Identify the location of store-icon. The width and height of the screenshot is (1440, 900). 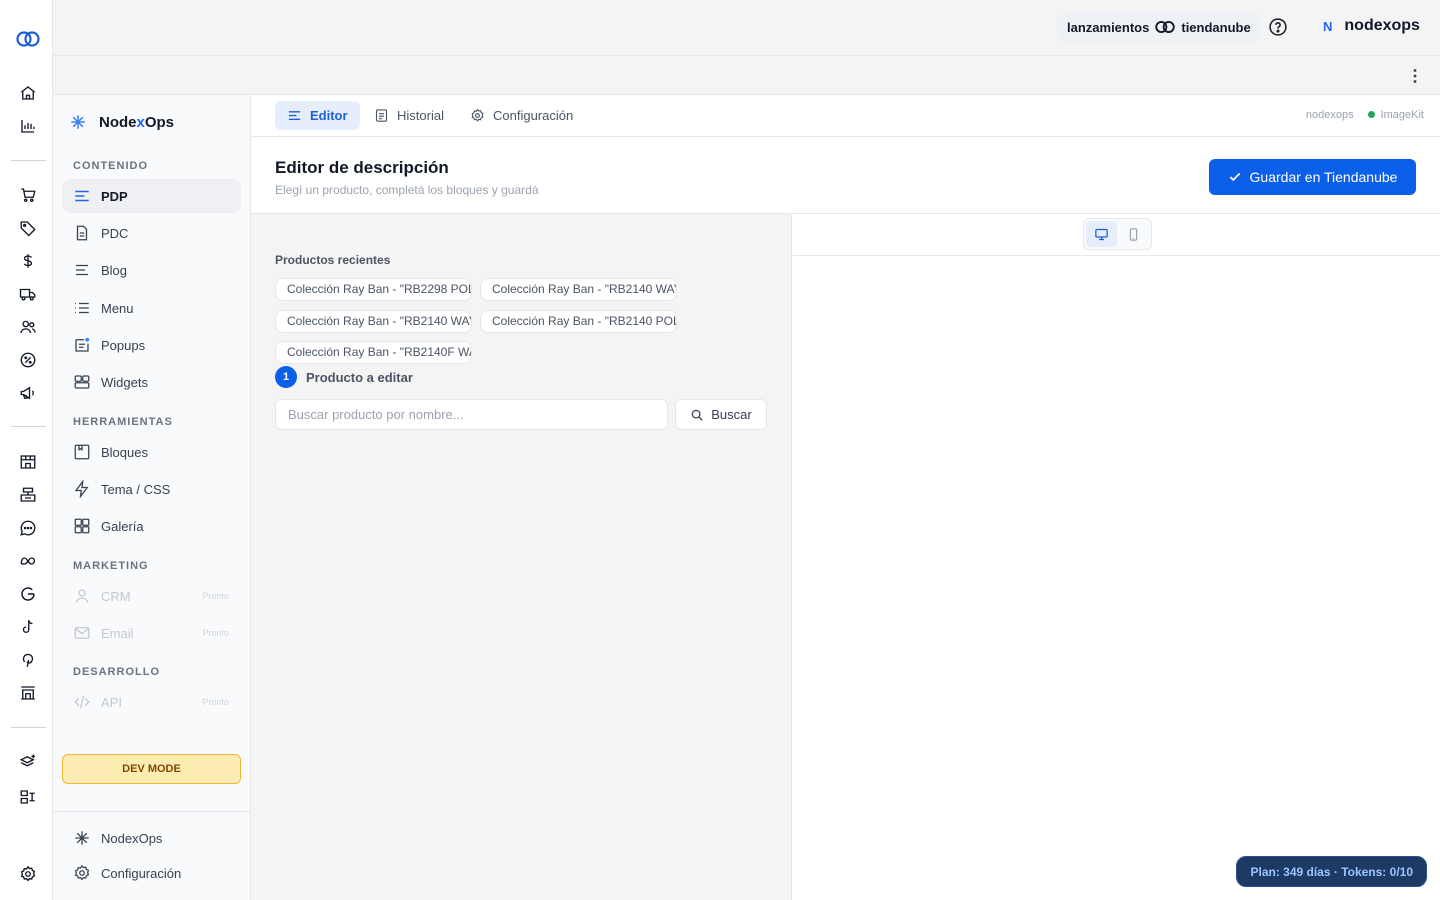
(28, 462).